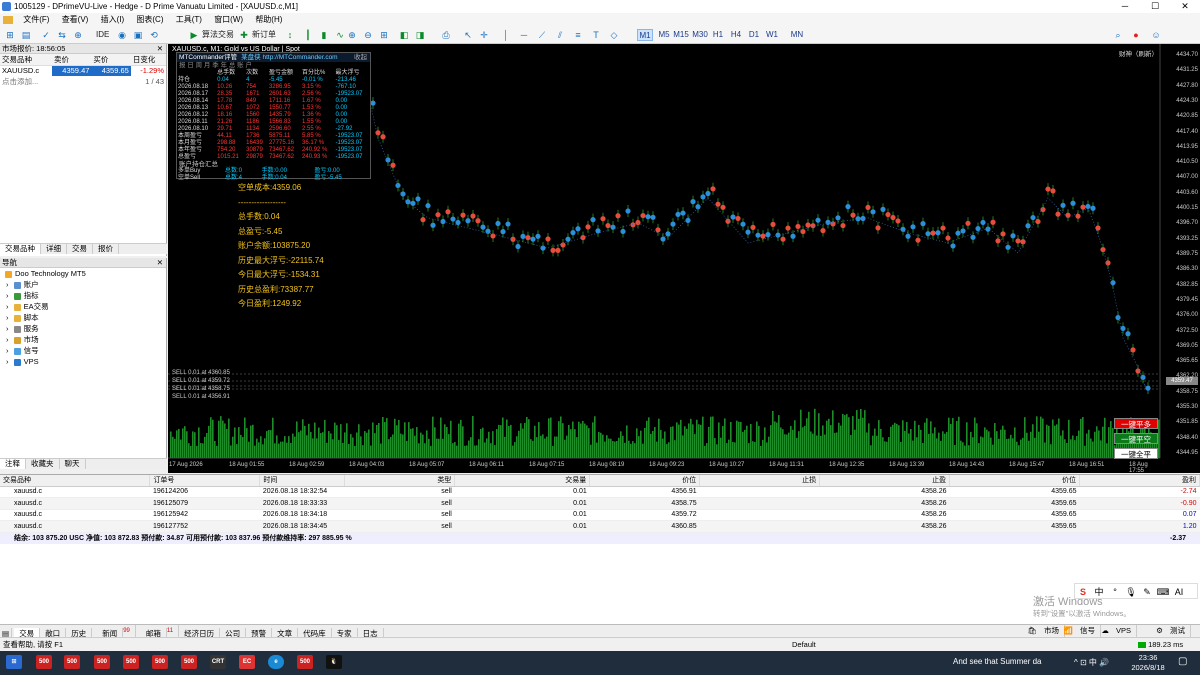 Image resolution: width=1200 pixels, height=675 pixels. What do you see at coordinates (148, 60) in the screenshot?
I see `col-change: 日变化` at bounding box center [148, 60].